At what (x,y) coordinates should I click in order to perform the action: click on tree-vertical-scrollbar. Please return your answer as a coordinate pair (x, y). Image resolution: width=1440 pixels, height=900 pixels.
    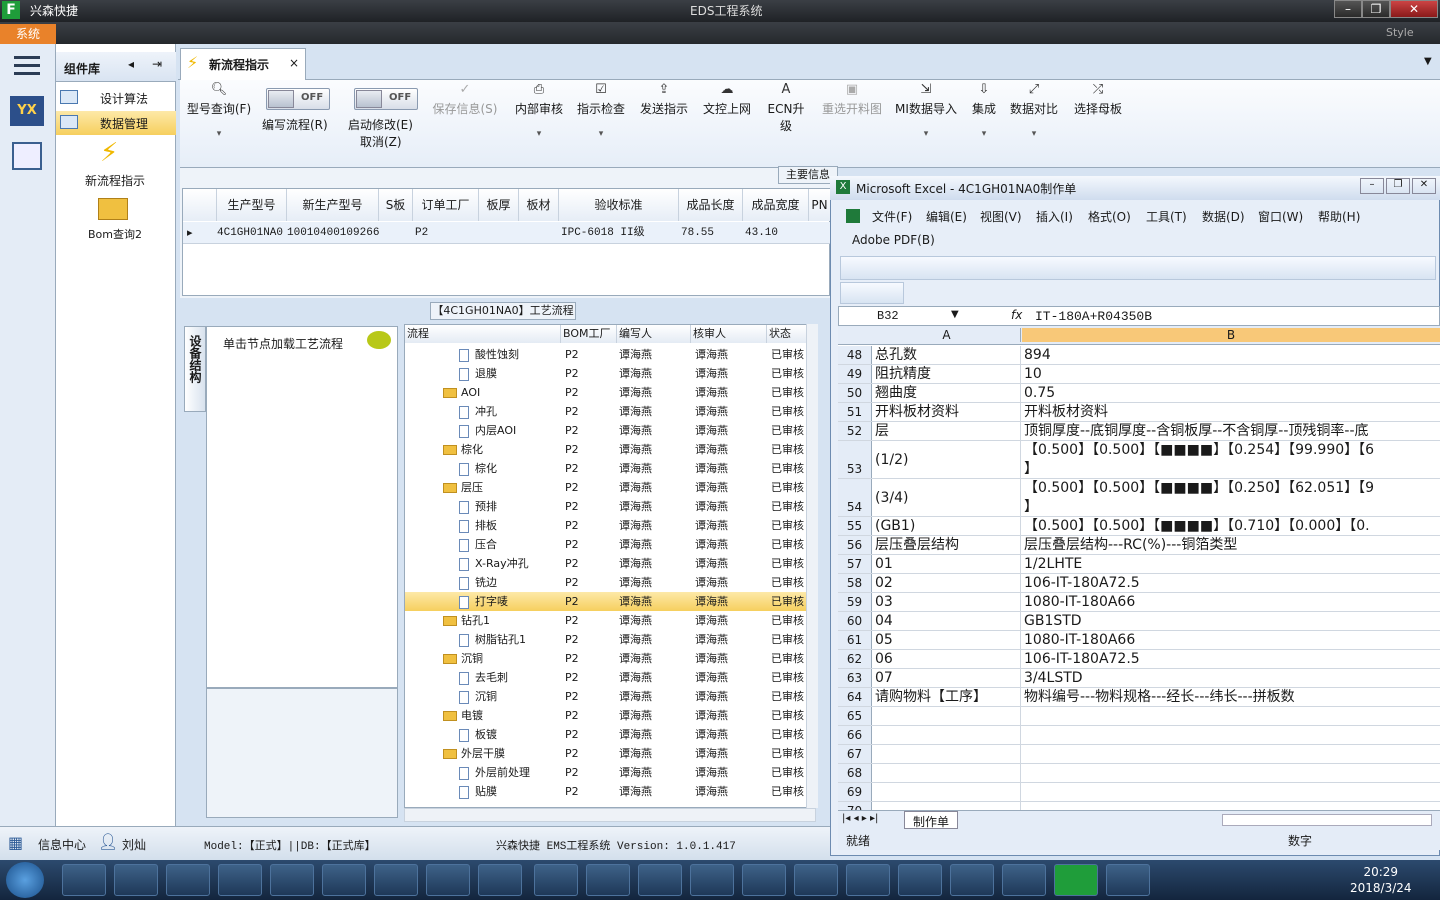
    Looking at the image, I should click on (812, 566).